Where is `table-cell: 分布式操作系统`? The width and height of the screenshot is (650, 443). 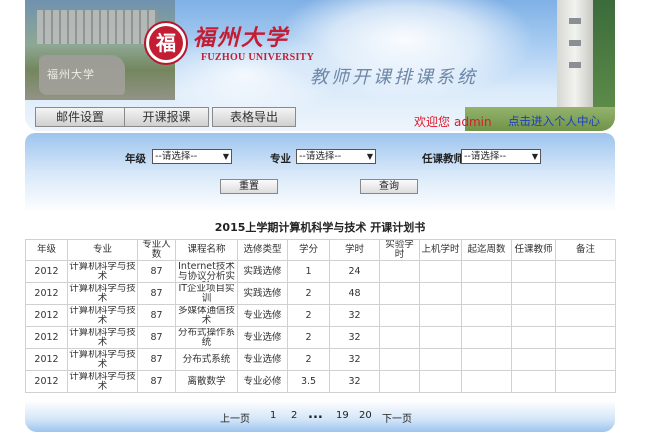 table-cell: 分布式操作系统 is located at coordinates (206, 337).